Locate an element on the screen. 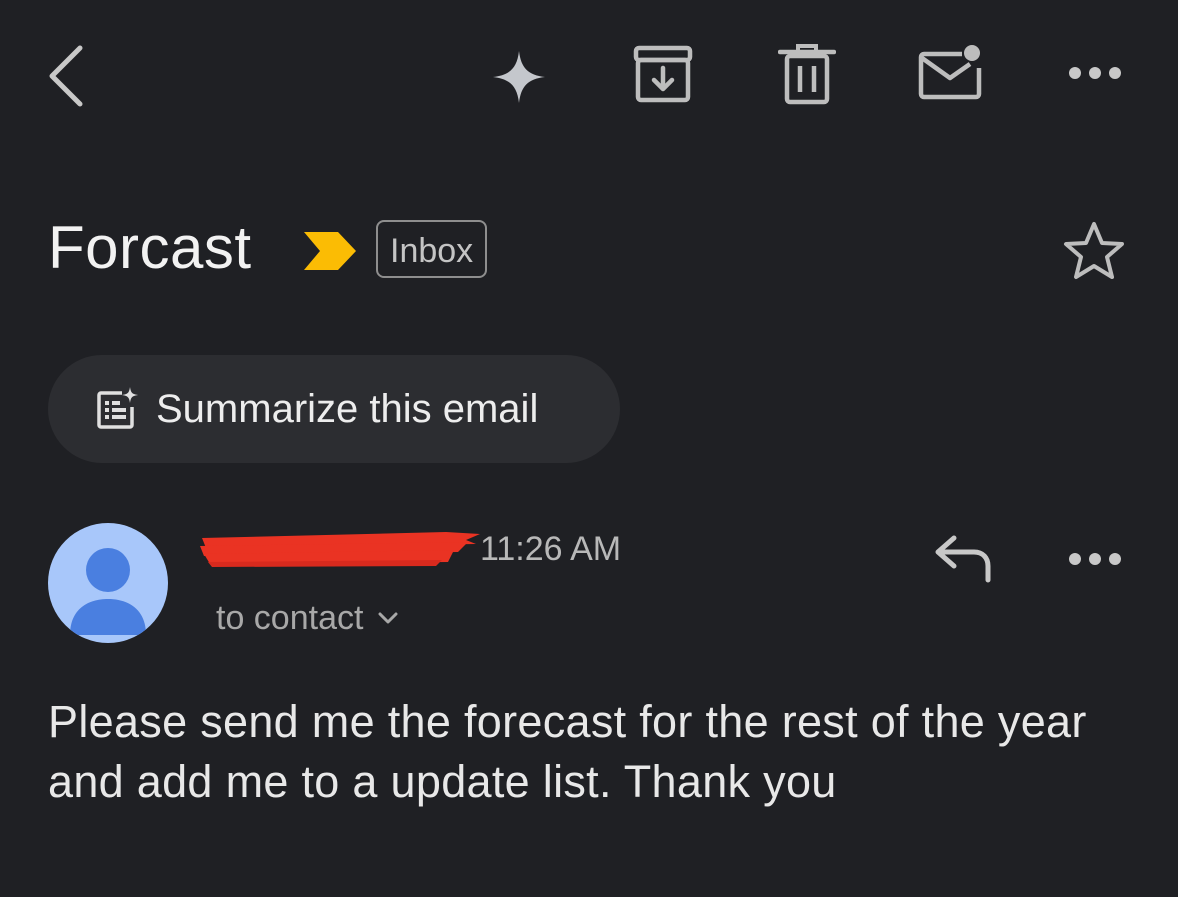 This screenshot has height=897, width=1178. archive-icon is located at coordinates (663, 74).